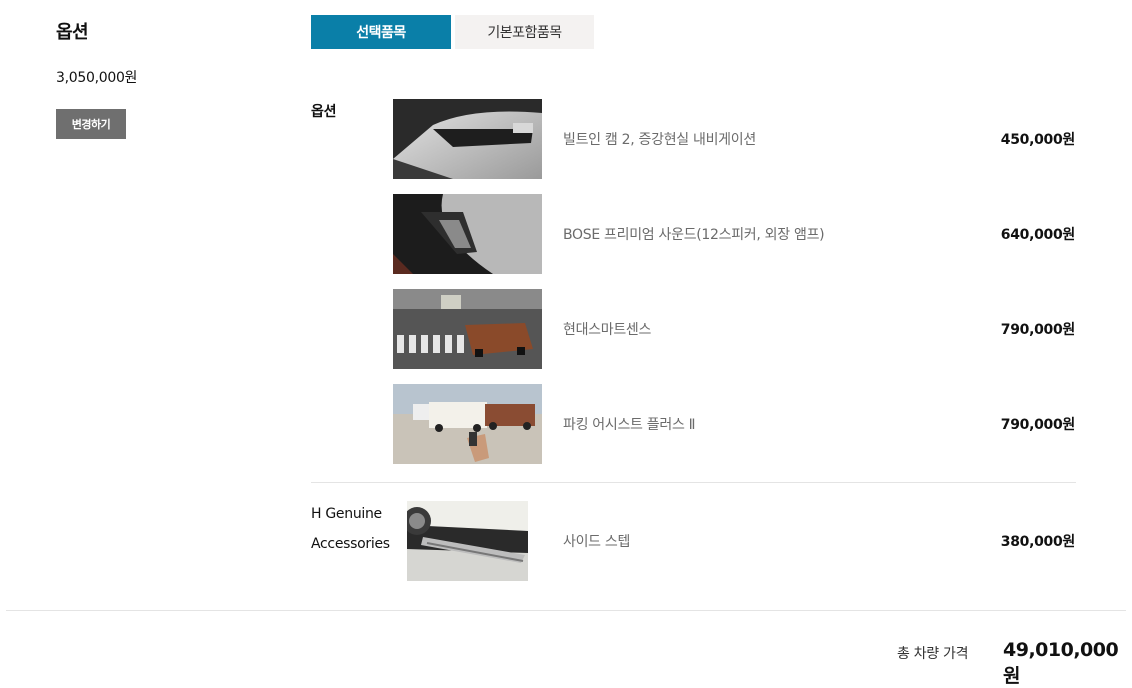 The height and width of the screenshot is (688, 1132). Describe the element at coordinates (694, 235) in the screenshot. I see `option-name: BOSE 프리미엄 사운드(12스피커, 외장 앰프)` at that location.